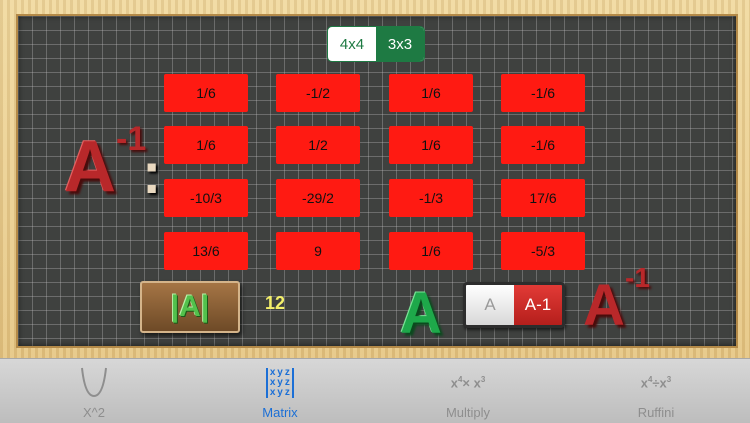 This screenshot has width=750, height=423. I want to click on title-colon: :, so click(152, 173).